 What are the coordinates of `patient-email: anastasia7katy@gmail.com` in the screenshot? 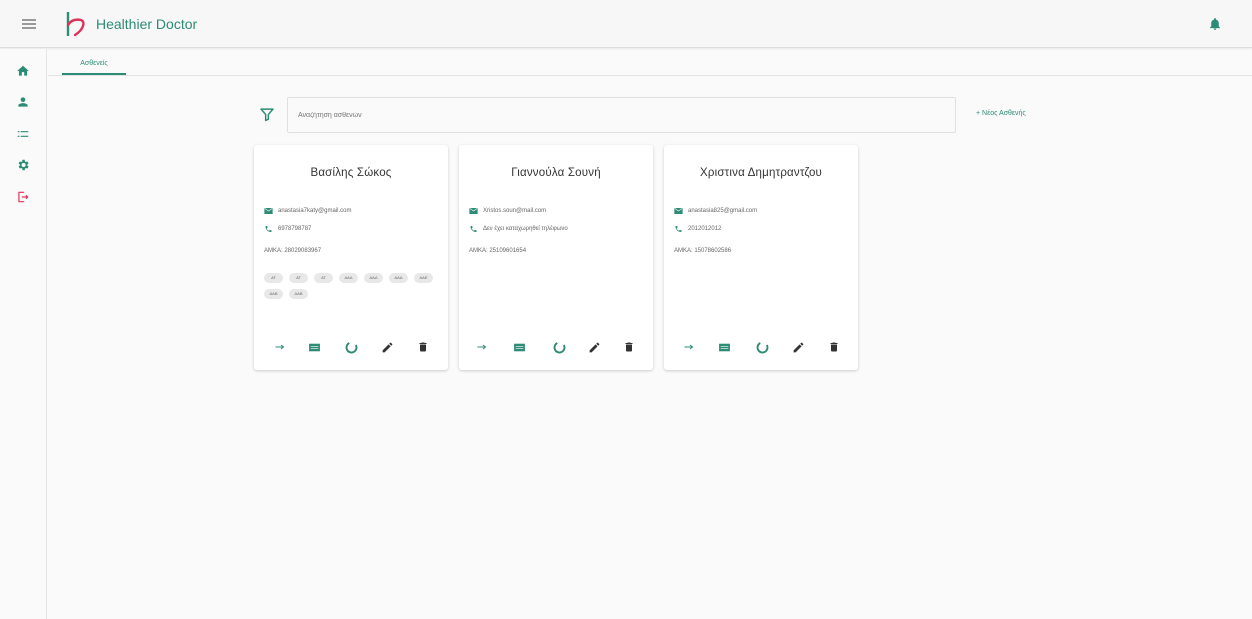 It's located at (315, 211).